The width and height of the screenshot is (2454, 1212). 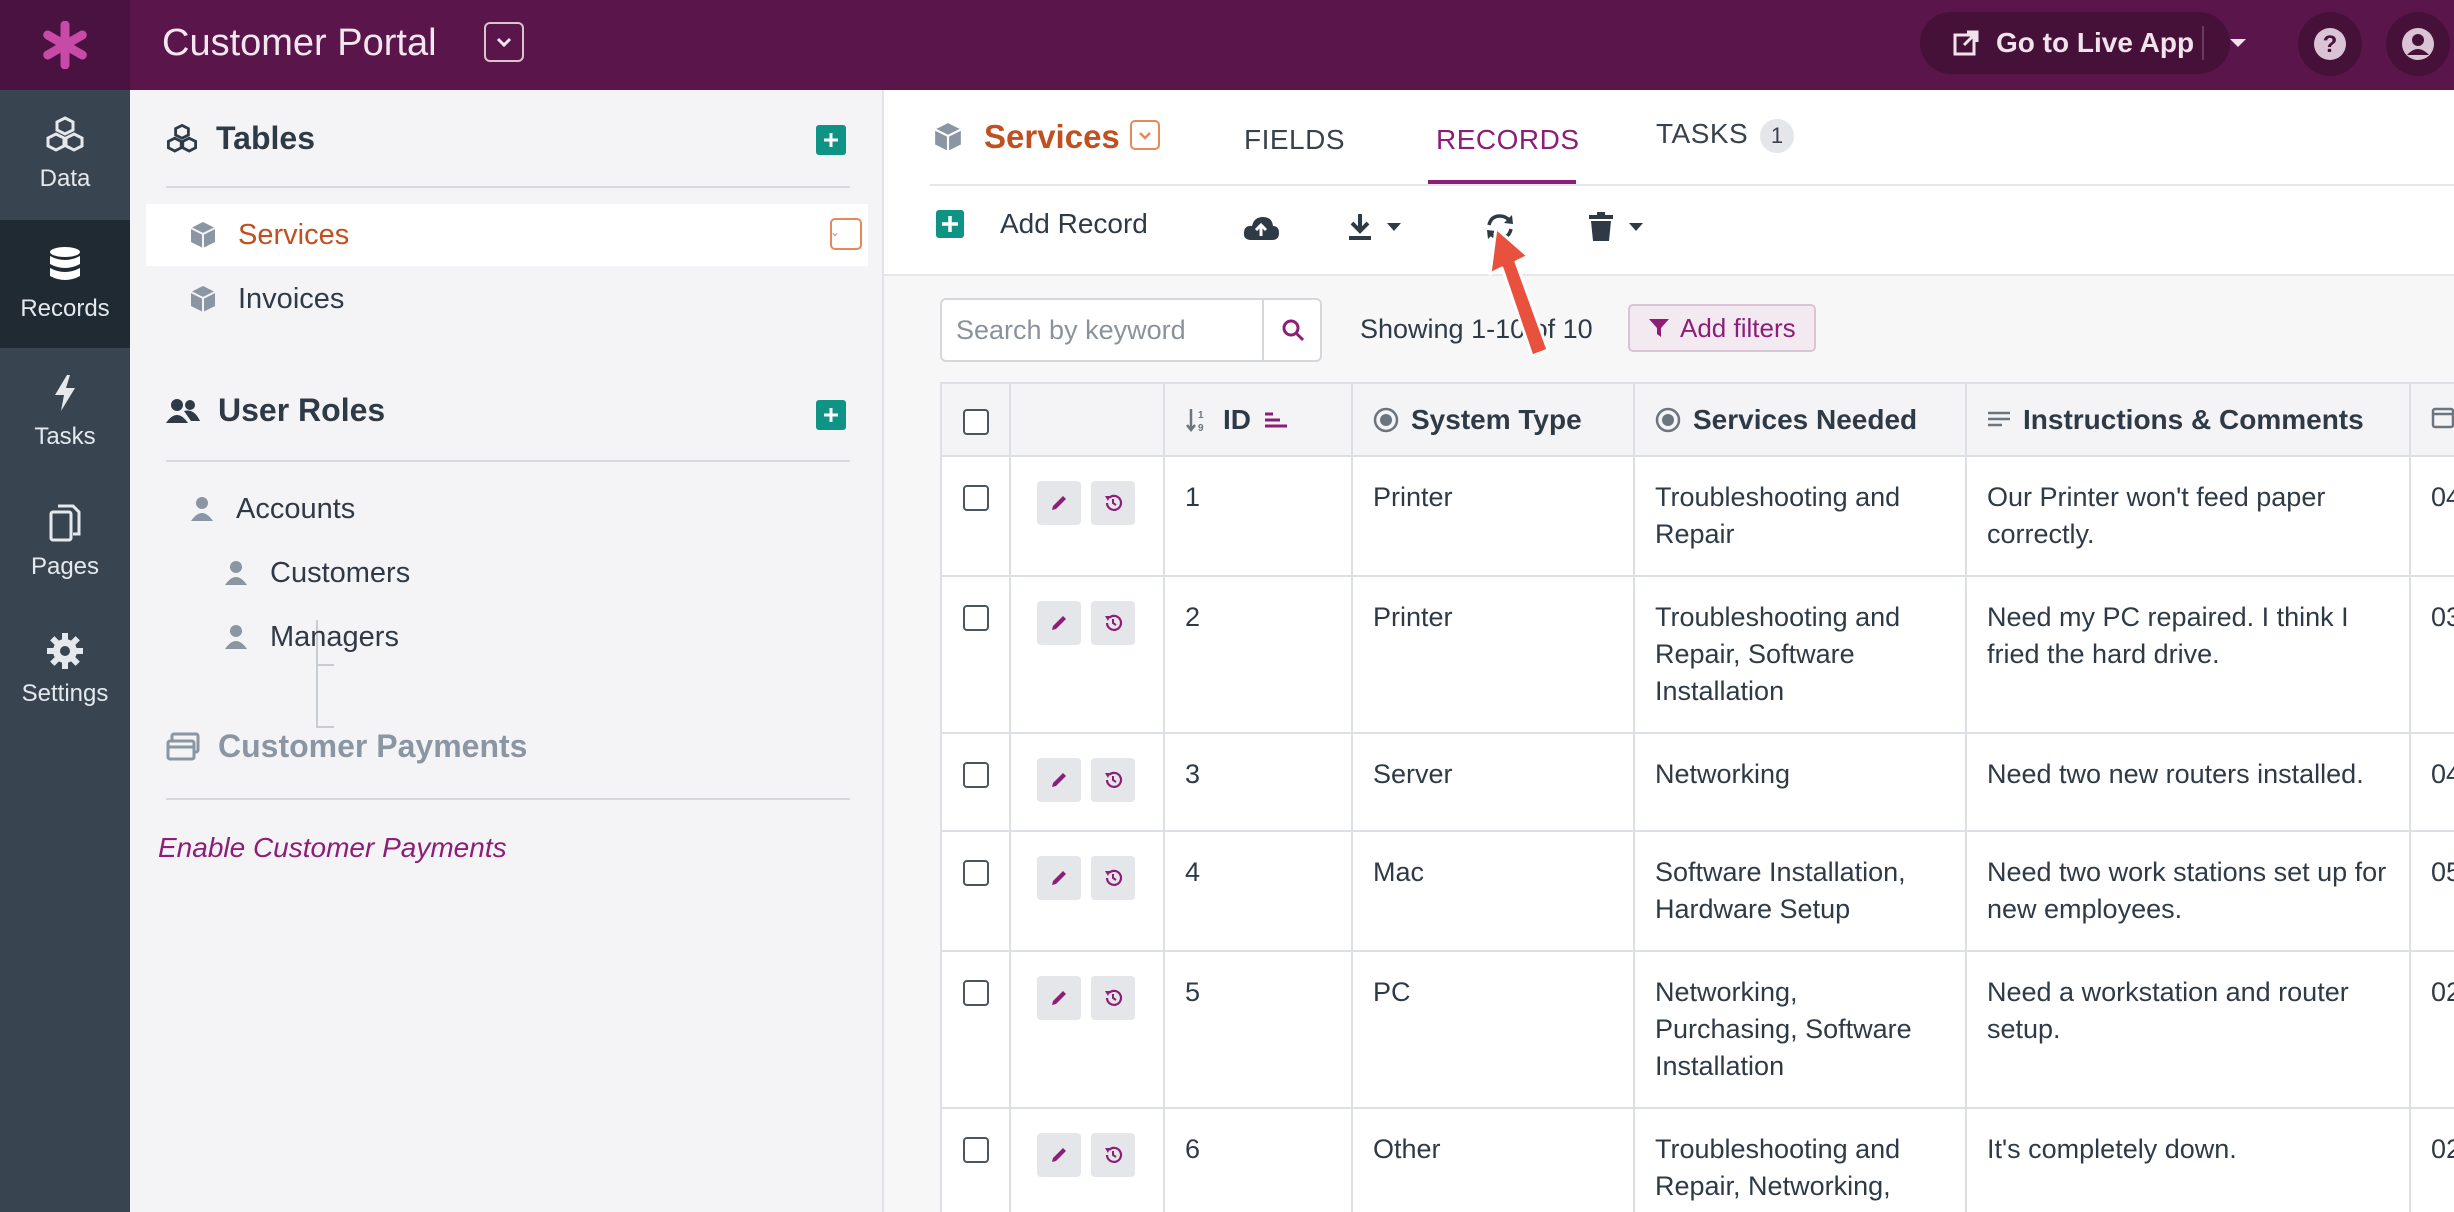 I want to click on tables-heading: Tables, so click(x=240, y=138).